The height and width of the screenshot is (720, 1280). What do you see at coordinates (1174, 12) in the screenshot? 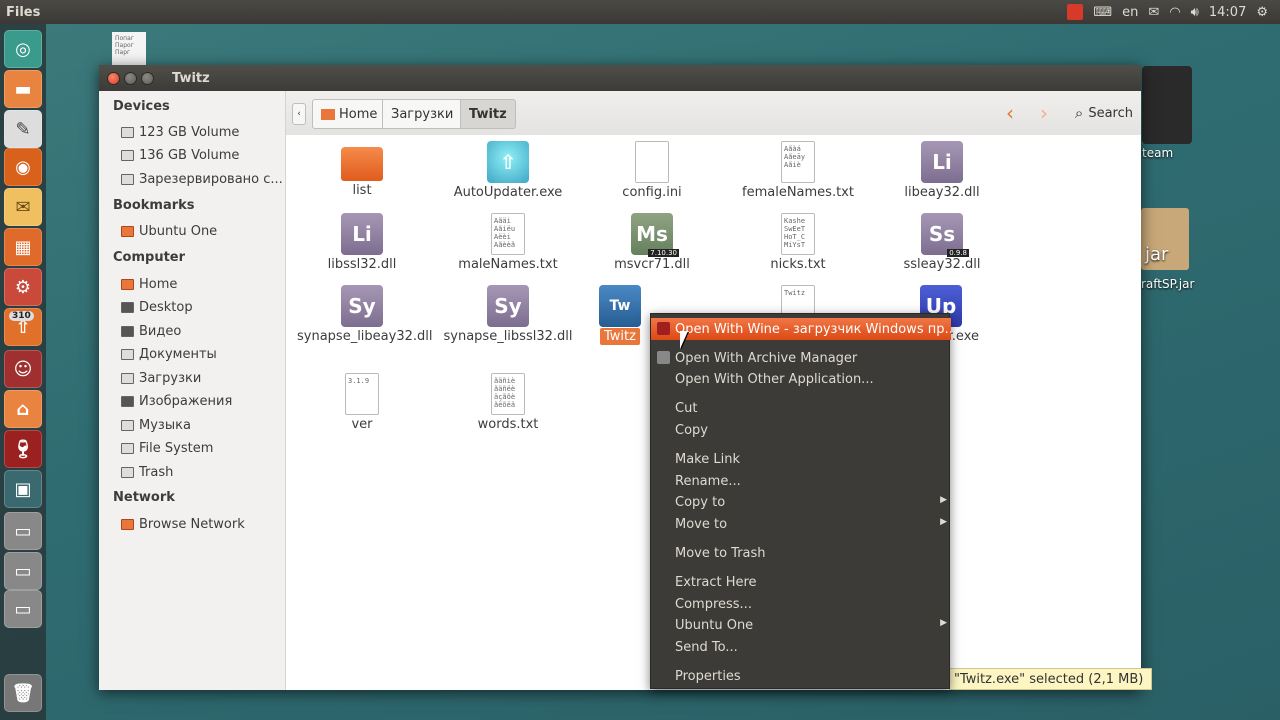
I see `network-wifi-icon: ◠` at bounding box center [1174, 12].